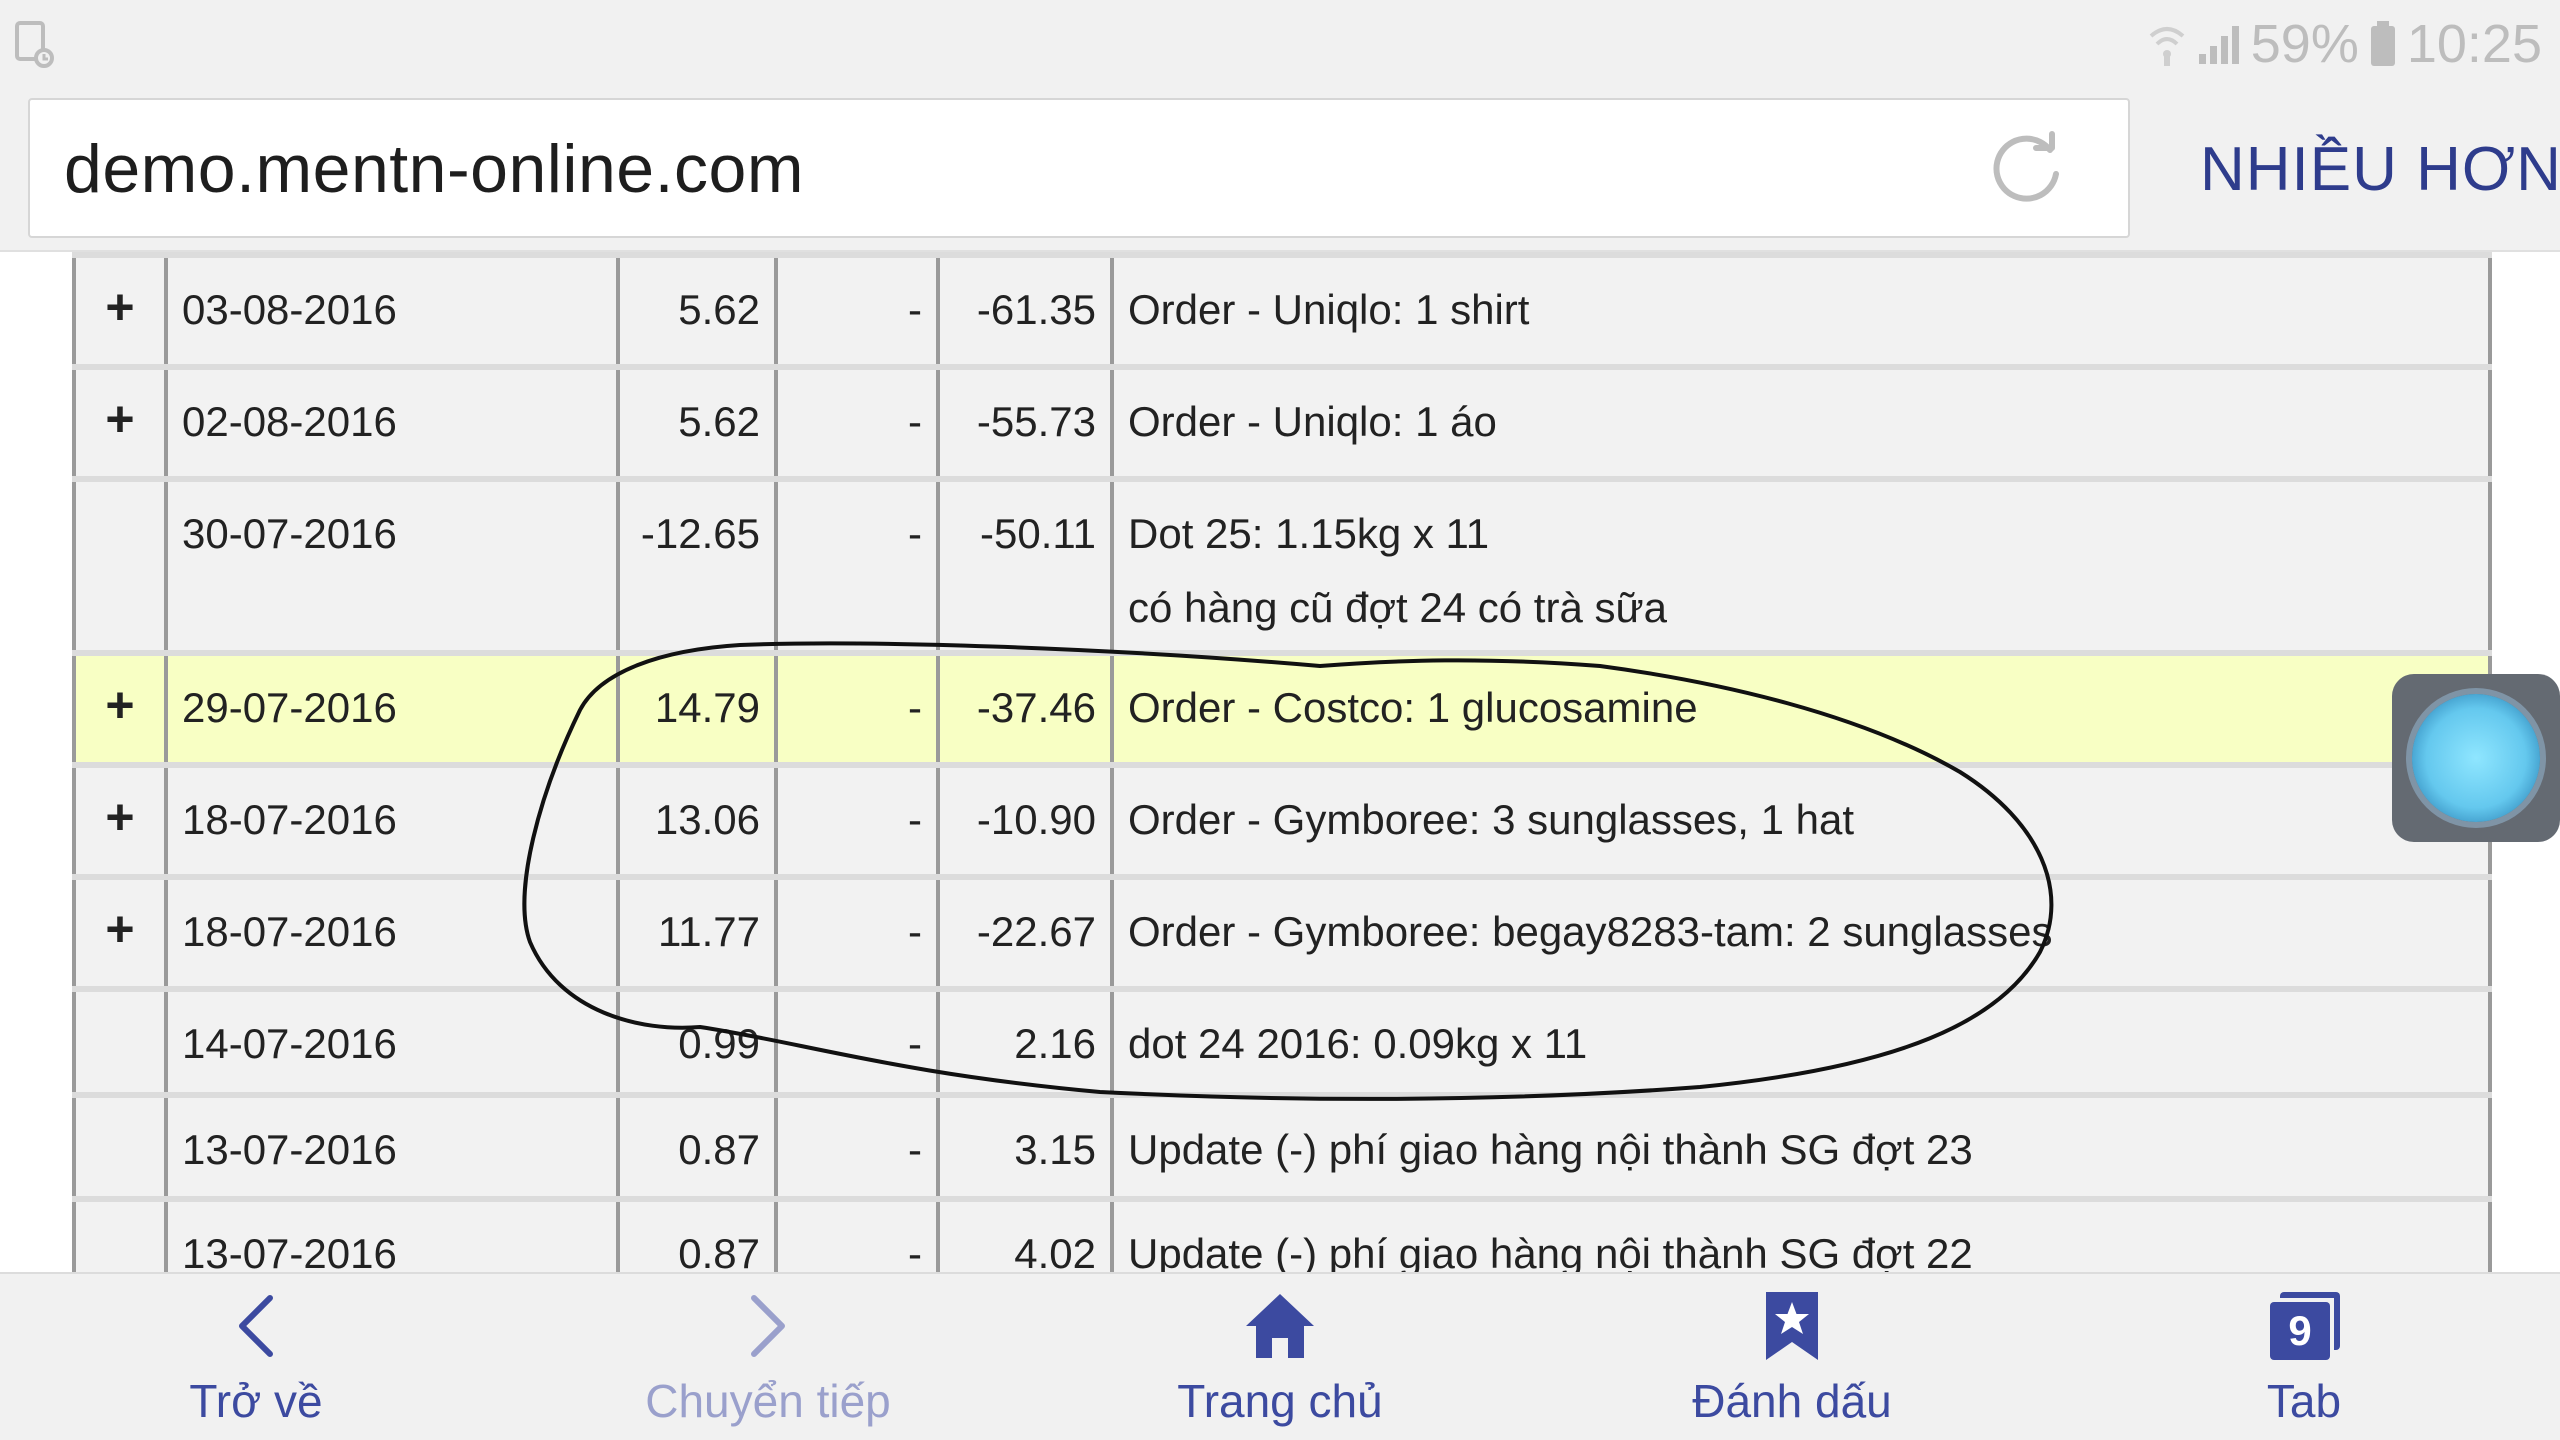 The height and width of the screenshot is (1440, 2560). I want to click on description-note: có hàng cũ đợt 24 có trà sữa, so click(1397, 607).